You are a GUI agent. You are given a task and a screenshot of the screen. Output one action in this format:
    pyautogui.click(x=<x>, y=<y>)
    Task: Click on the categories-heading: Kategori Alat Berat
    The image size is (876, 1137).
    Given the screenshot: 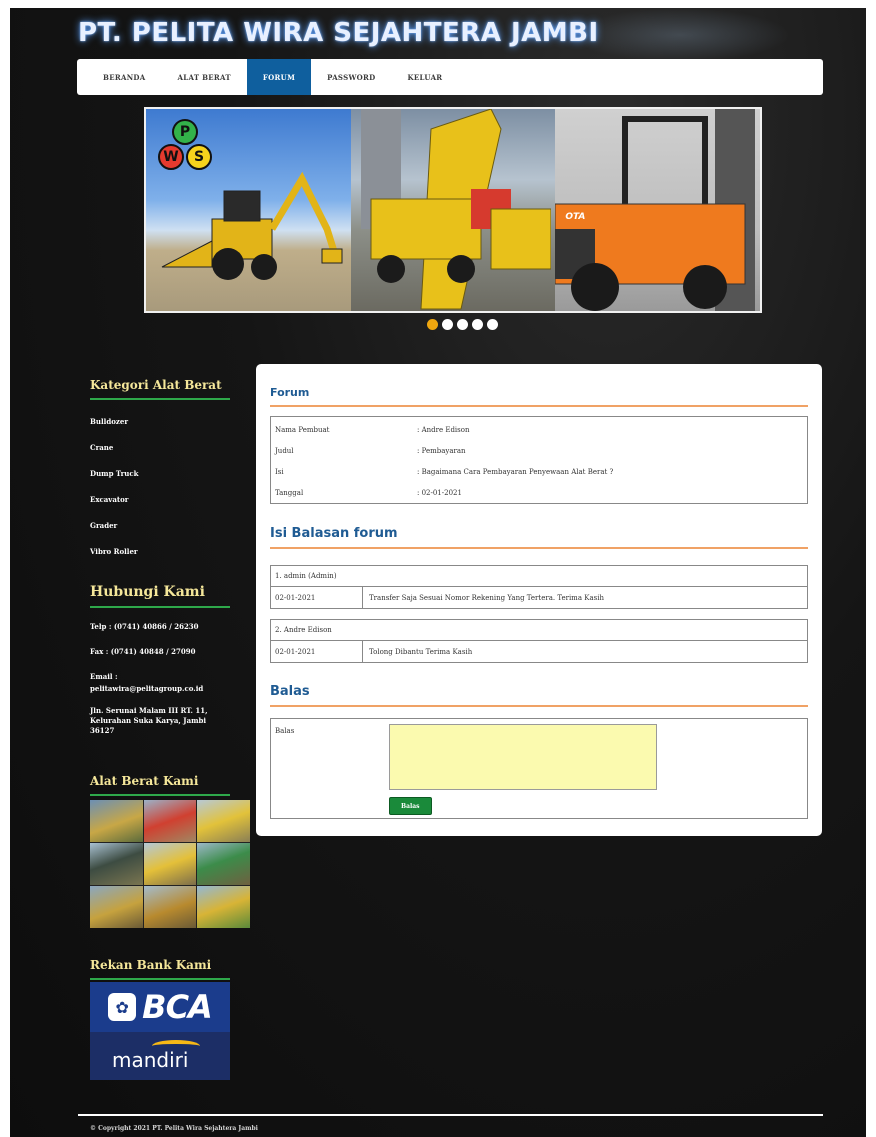 What is the action you would take?
    pyautogui.click(x=160, y=389)
    